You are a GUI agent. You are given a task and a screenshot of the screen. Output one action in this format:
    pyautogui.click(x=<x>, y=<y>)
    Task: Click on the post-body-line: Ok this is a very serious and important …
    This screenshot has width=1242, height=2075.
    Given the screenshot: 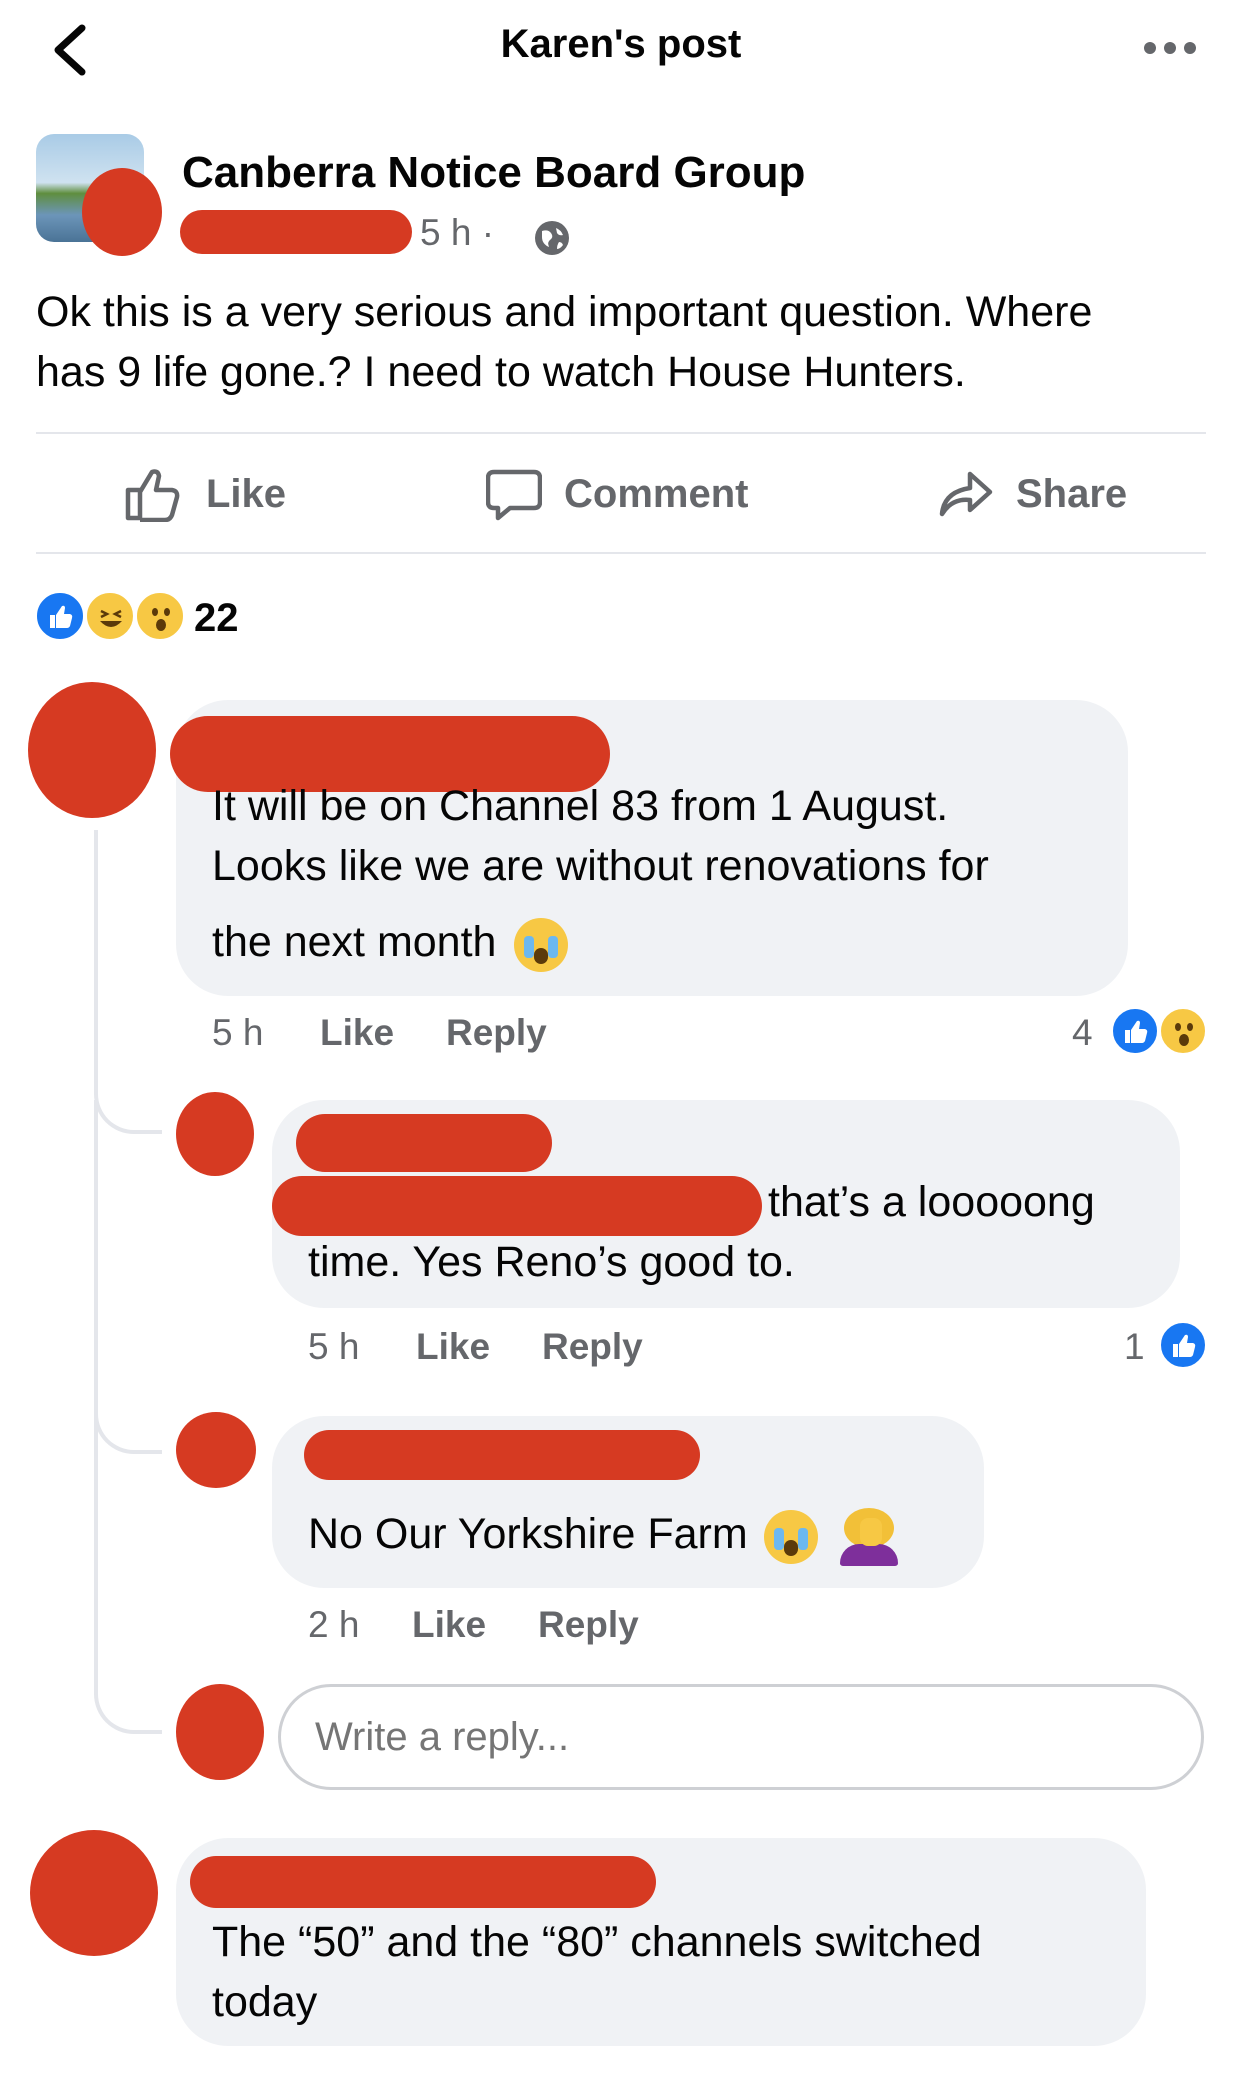 What is the action you would take?
    pyautogui.click(x=564, y=312)
    